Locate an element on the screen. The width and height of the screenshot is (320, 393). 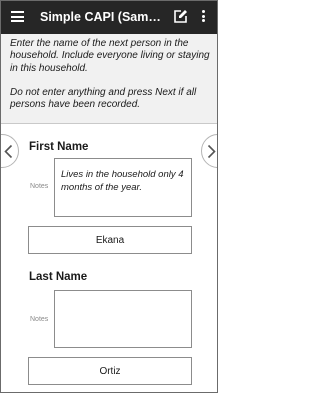
first-name-answer-button: Ekana is located at coordinates (110, 240).